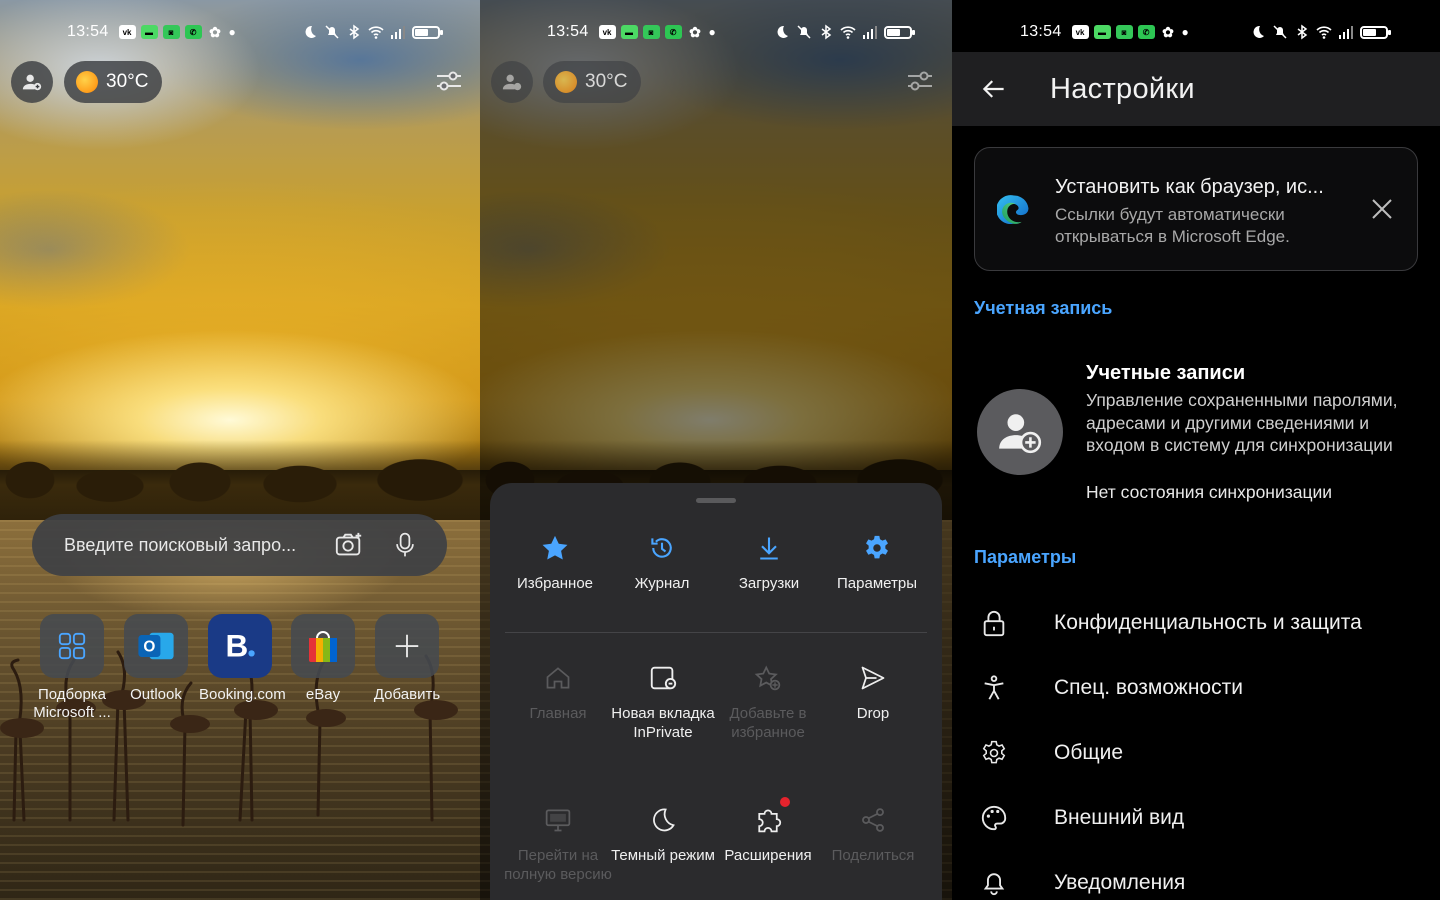 This screenshot has width=1440, height=900. What do you see at coordinates (558, 713) in the screenshot?
I see `menu-item-label: Главная` at bounding box center [558, 713].